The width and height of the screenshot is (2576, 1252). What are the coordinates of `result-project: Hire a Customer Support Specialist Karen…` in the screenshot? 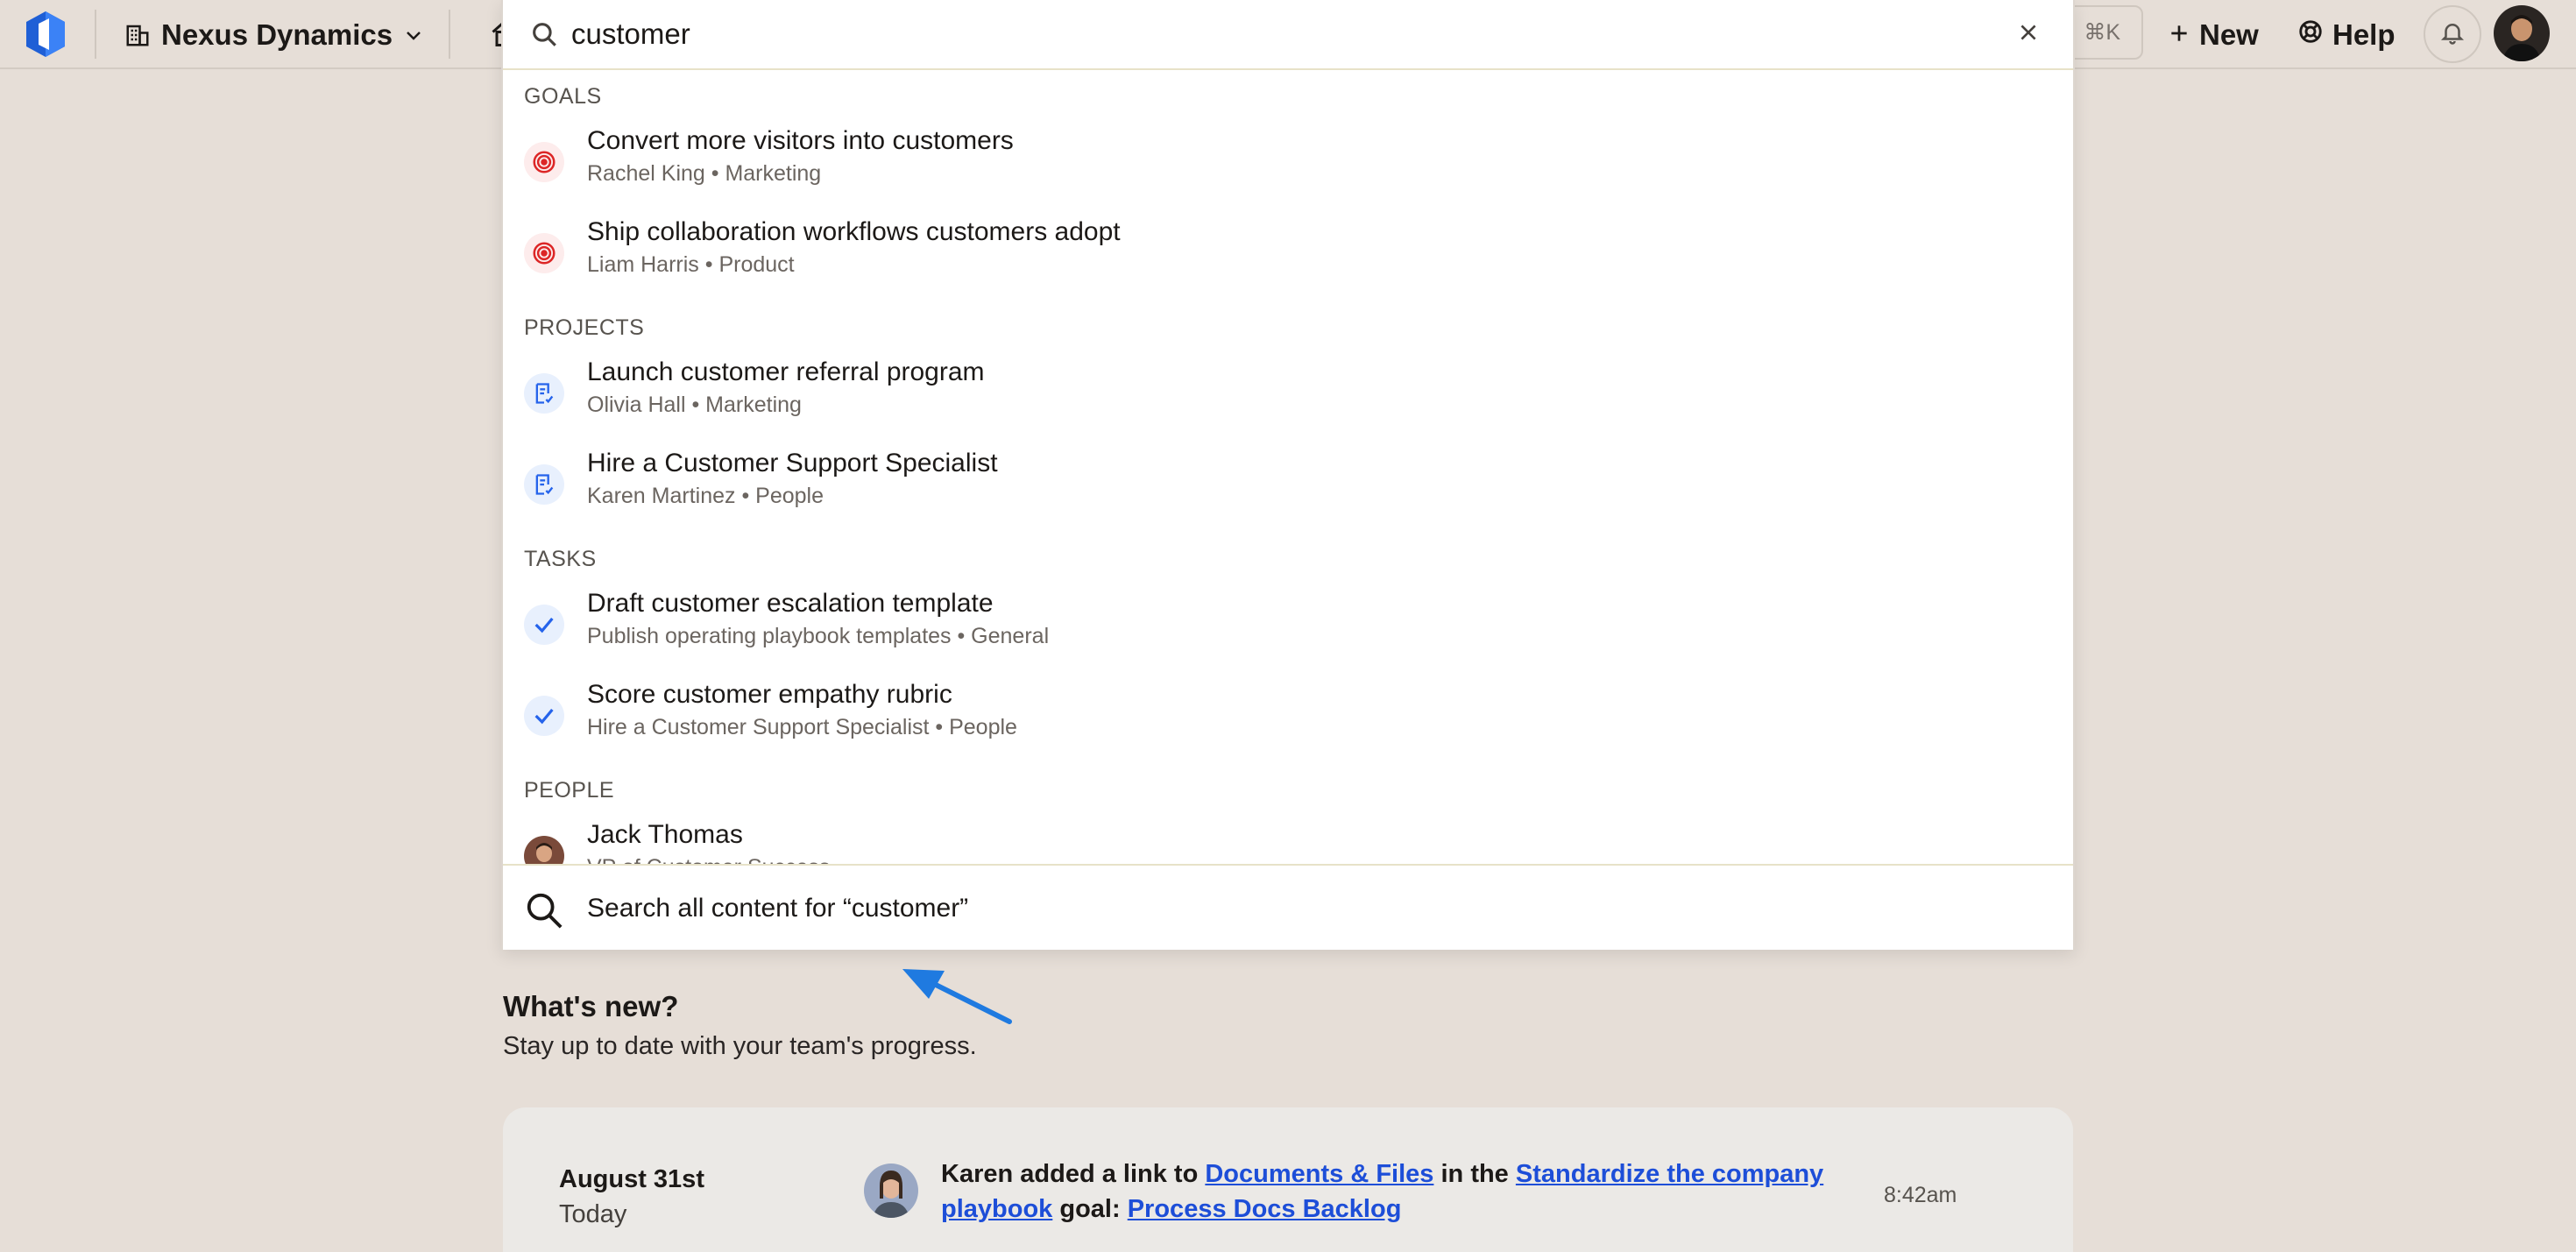 It's located at (1288, 481).